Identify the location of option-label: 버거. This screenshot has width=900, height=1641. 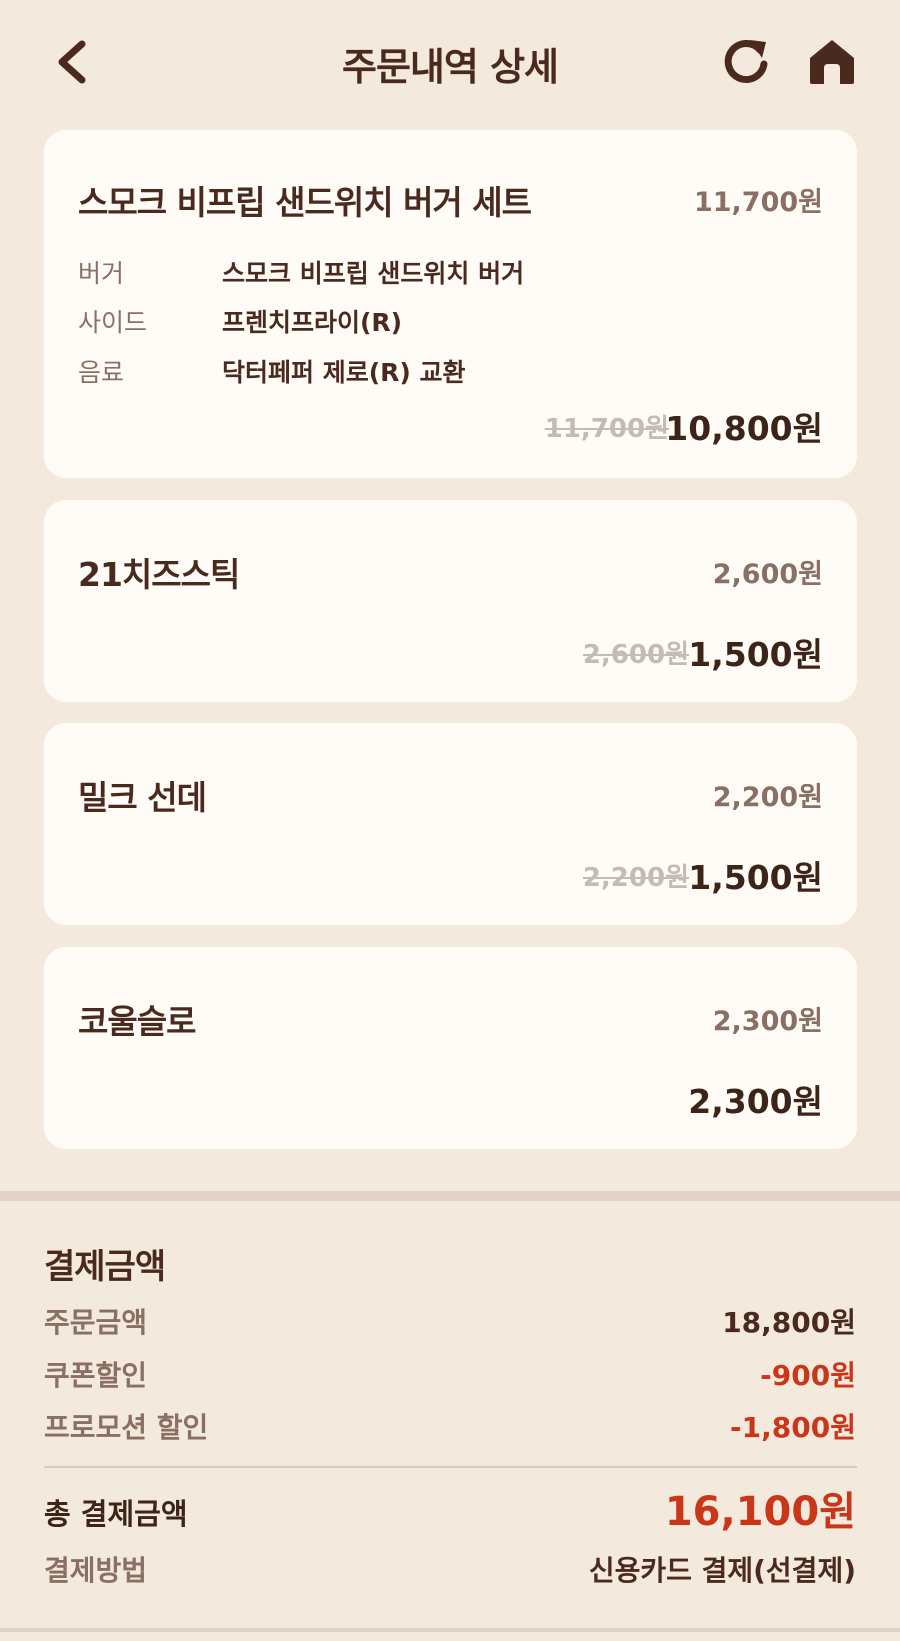
(101, 273).